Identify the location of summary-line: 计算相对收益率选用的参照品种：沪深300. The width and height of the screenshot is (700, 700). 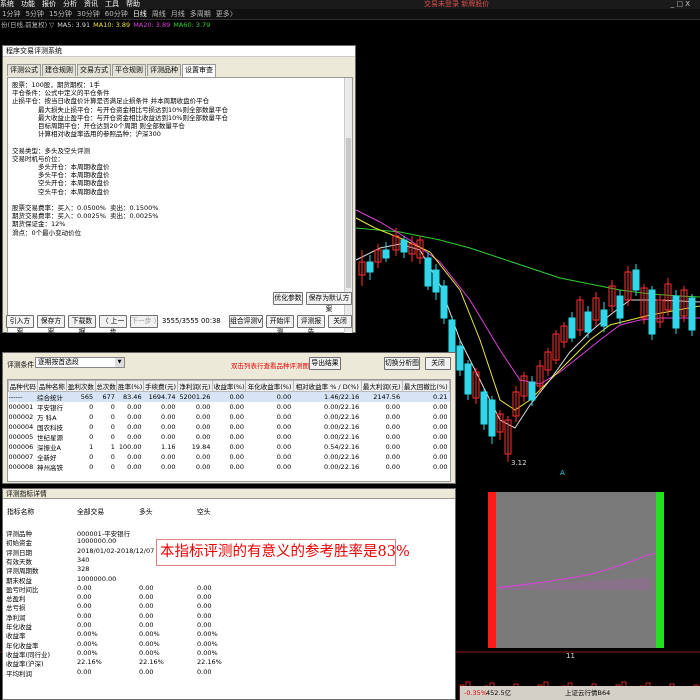
(99, 134).